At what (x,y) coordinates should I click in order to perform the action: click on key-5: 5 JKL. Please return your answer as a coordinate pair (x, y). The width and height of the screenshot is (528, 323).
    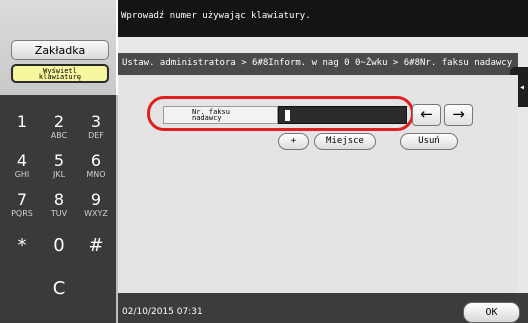
    Looking at the image, I should click on (59, 170).